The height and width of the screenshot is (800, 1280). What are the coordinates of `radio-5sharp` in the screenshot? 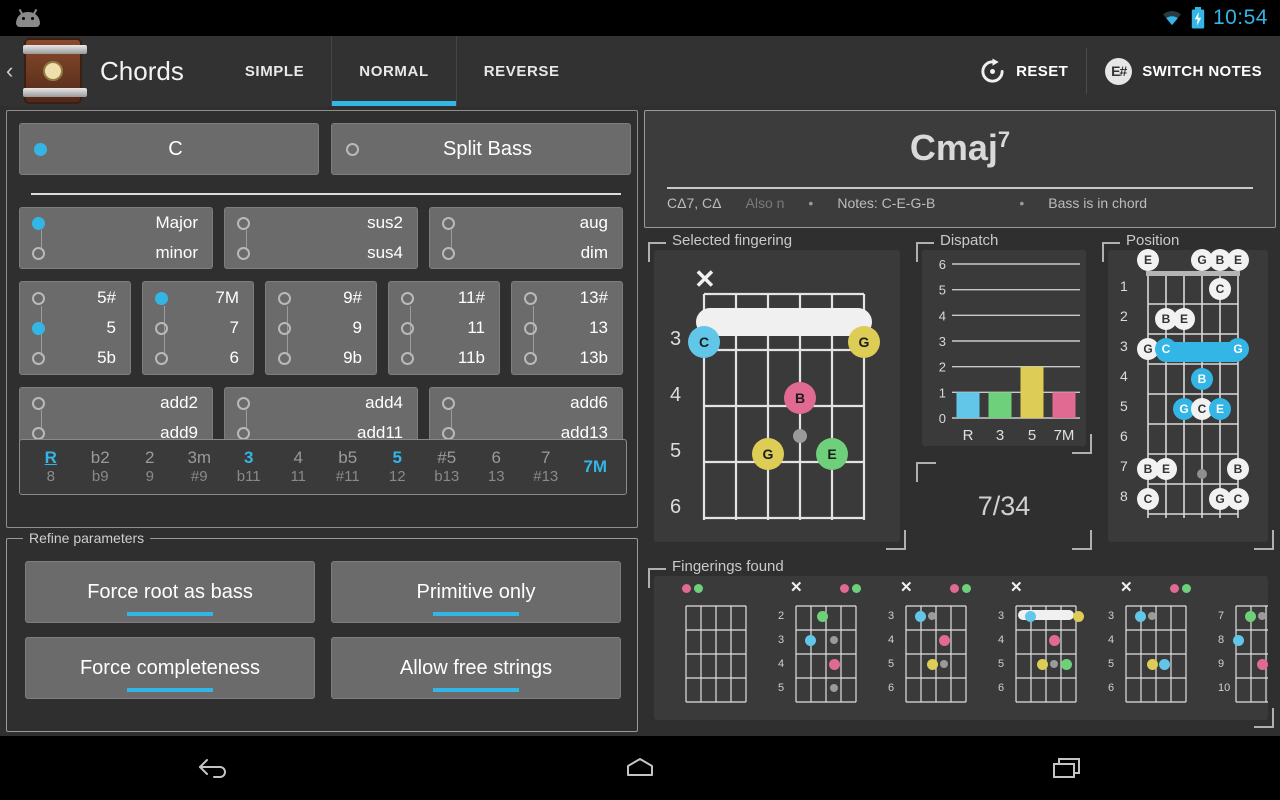 It's located at (38, 298).